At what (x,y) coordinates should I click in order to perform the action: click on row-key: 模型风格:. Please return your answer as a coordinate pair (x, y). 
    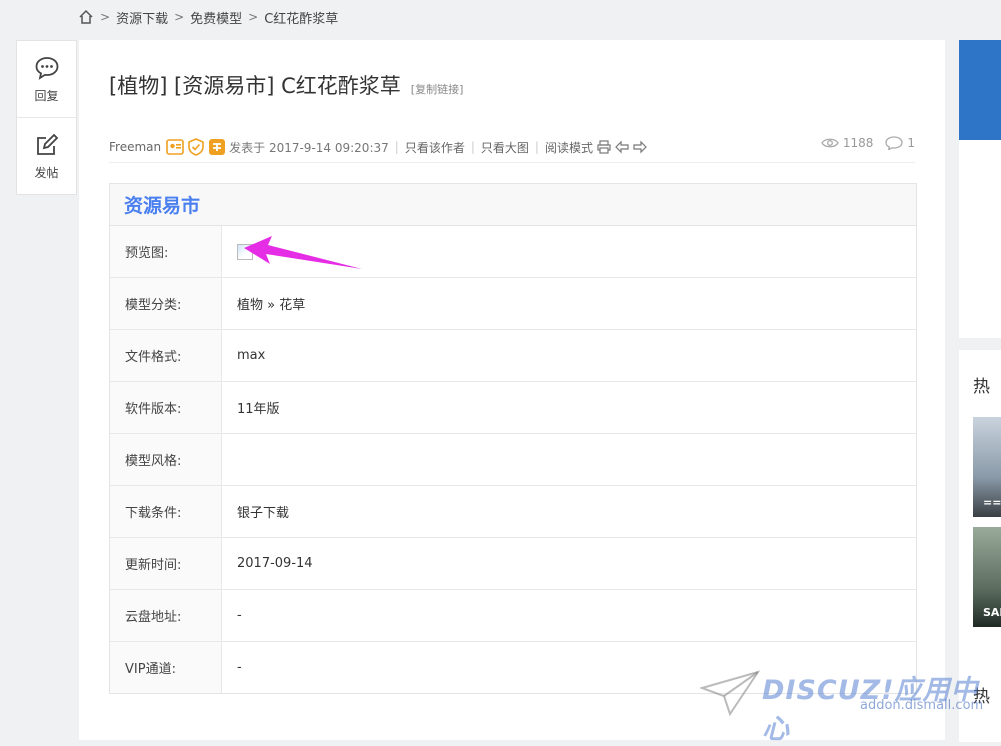
    Looking at the image, I should click on (166, 459).